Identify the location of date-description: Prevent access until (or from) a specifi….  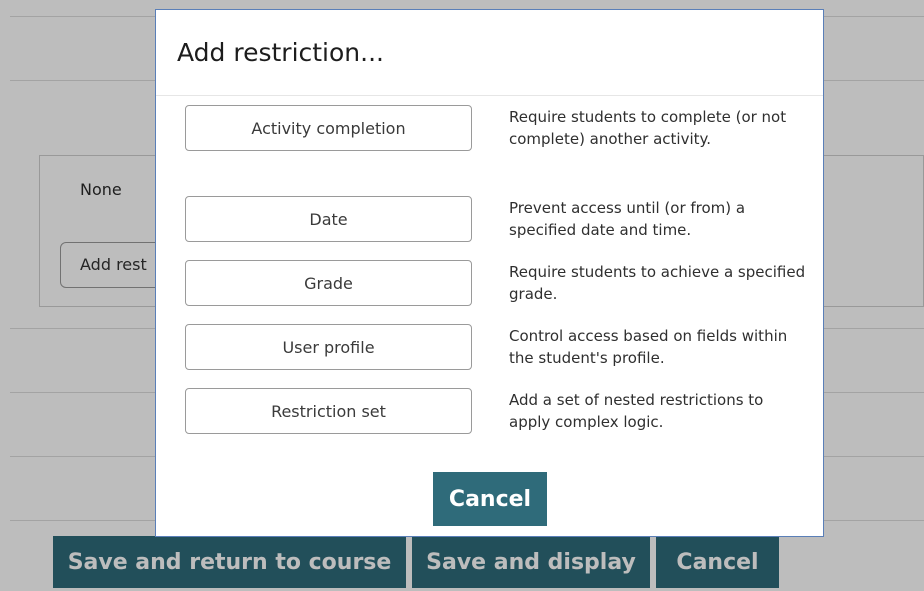
(627, 219).